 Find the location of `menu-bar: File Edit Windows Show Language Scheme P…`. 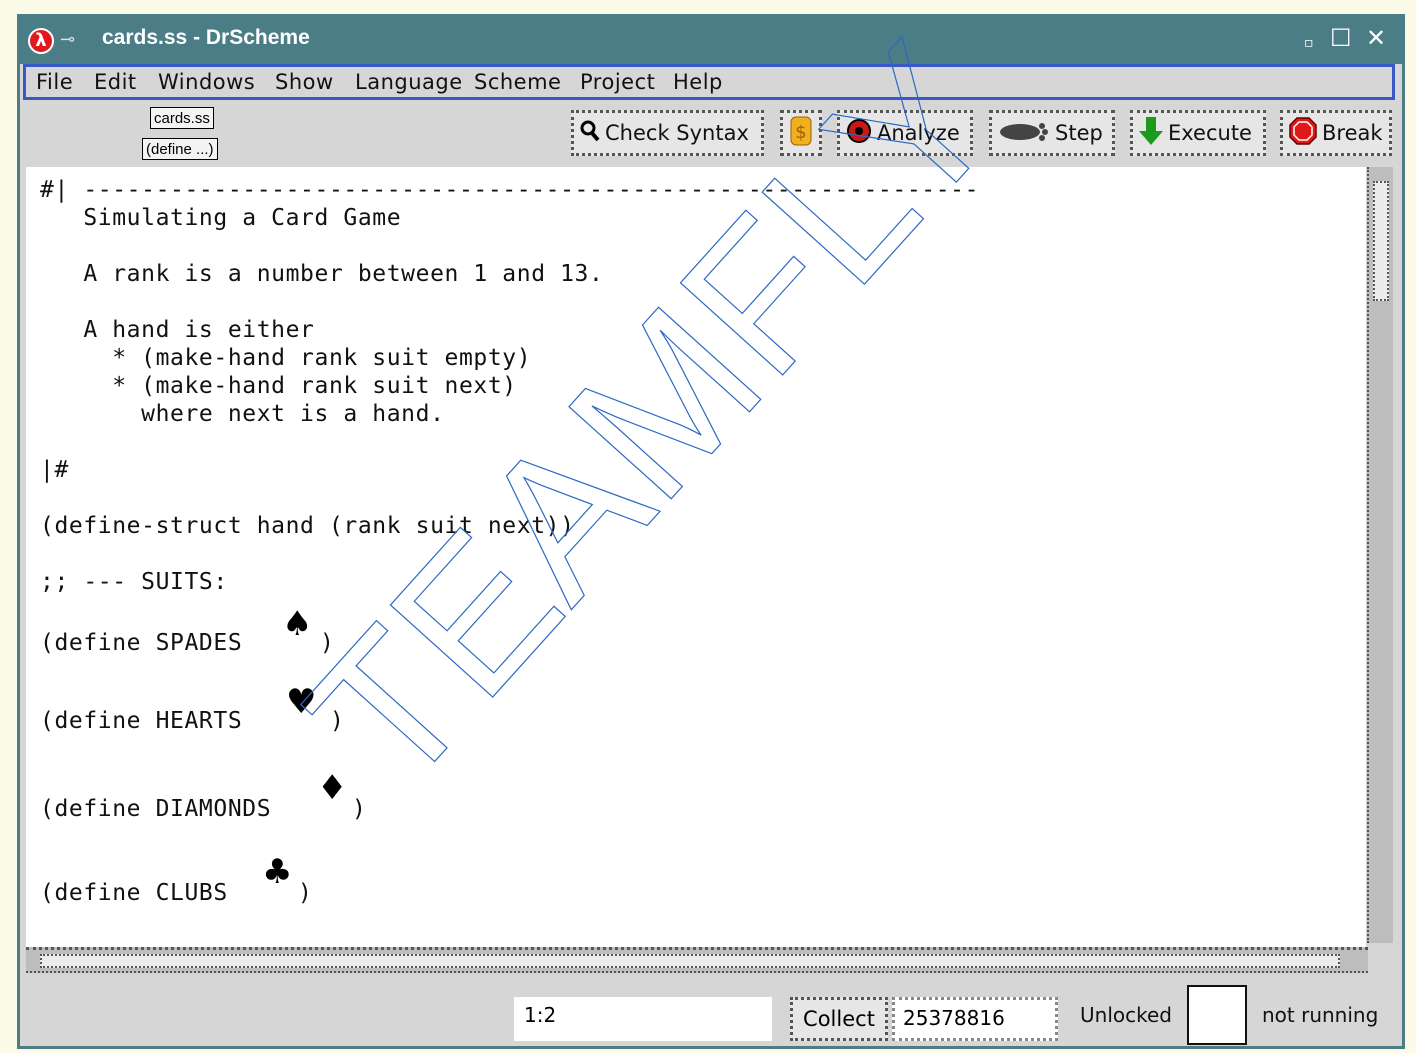

menu-bar: File Edit Windows Show Language Scheme P… is located at coordinates (709, 82).